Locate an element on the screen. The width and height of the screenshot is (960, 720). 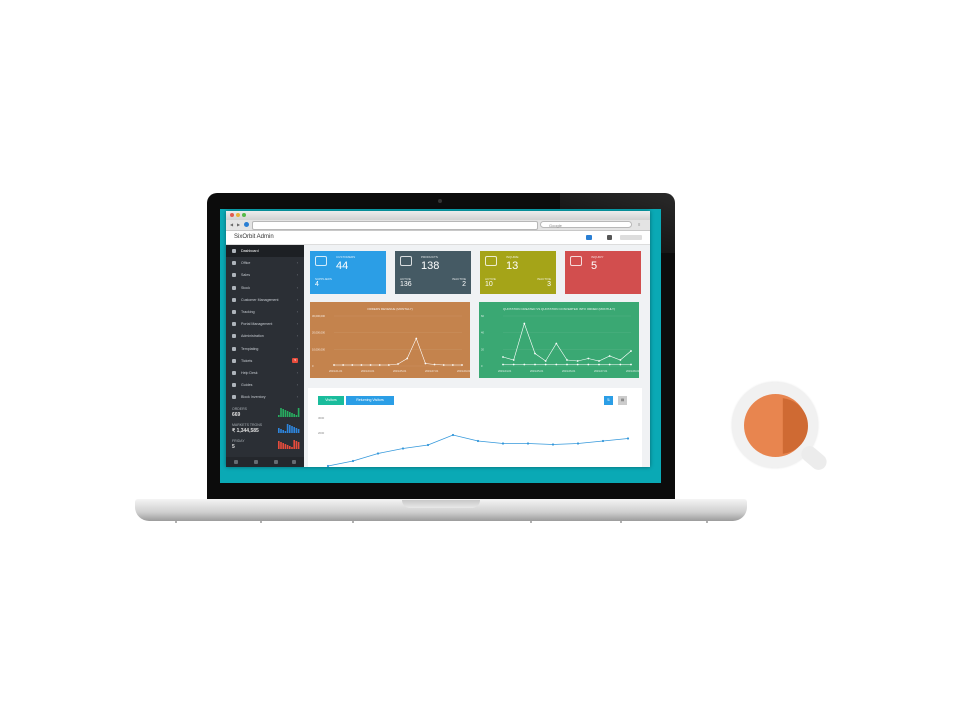
sidebar-item: Tracking › is located at coordinates (265, 312).